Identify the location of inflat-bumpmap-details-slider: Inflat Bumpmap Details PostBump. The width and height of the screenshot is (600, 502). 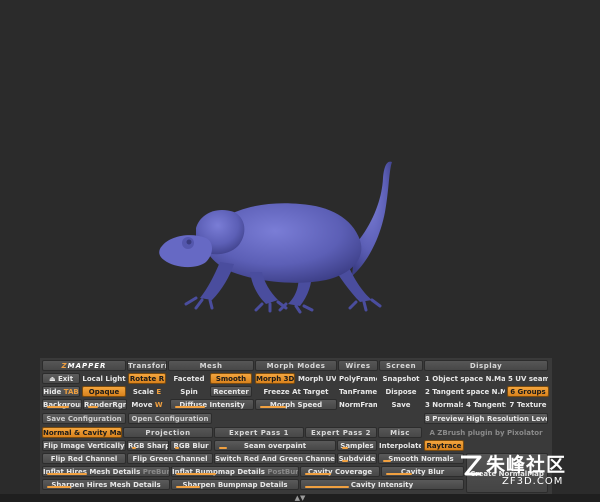
(235, 471).